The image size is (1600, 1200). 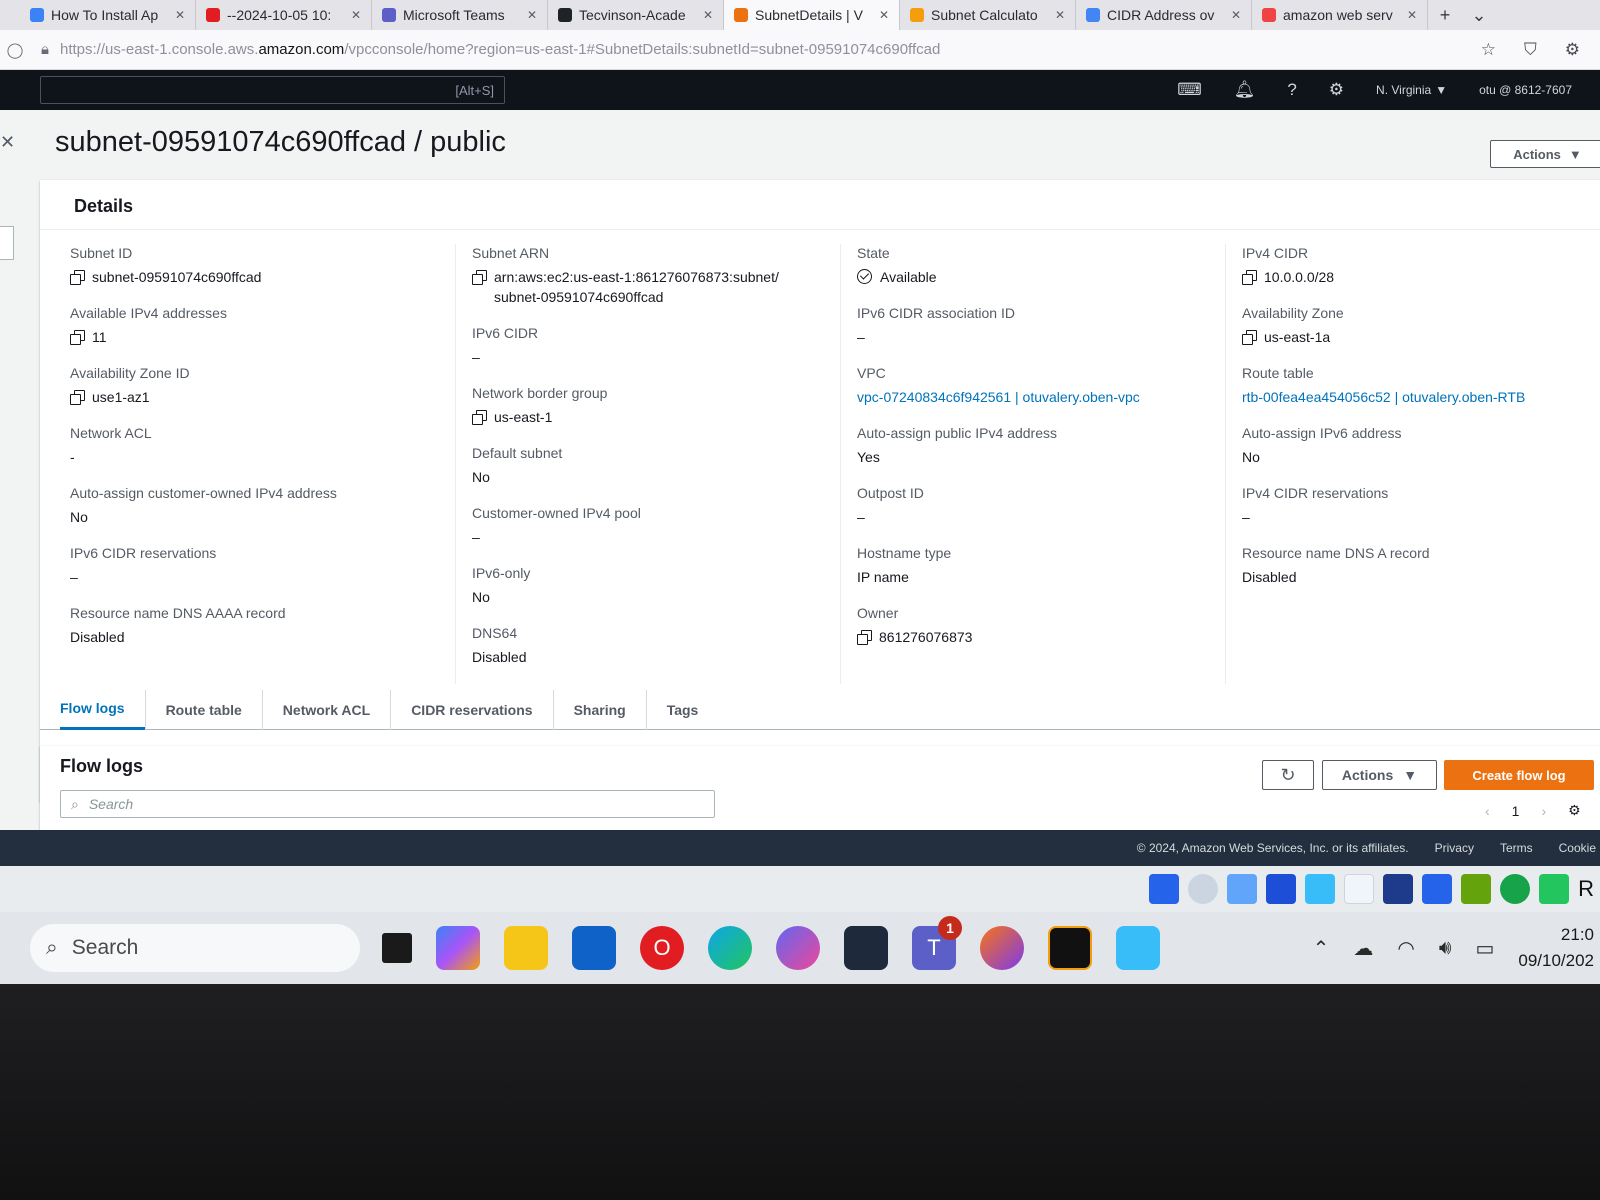 What do you see at coordinates (471, 709) in the screenshot?
I see `tab-cidr-reservations: CIDR reservations` at bounding box center [471, 709].